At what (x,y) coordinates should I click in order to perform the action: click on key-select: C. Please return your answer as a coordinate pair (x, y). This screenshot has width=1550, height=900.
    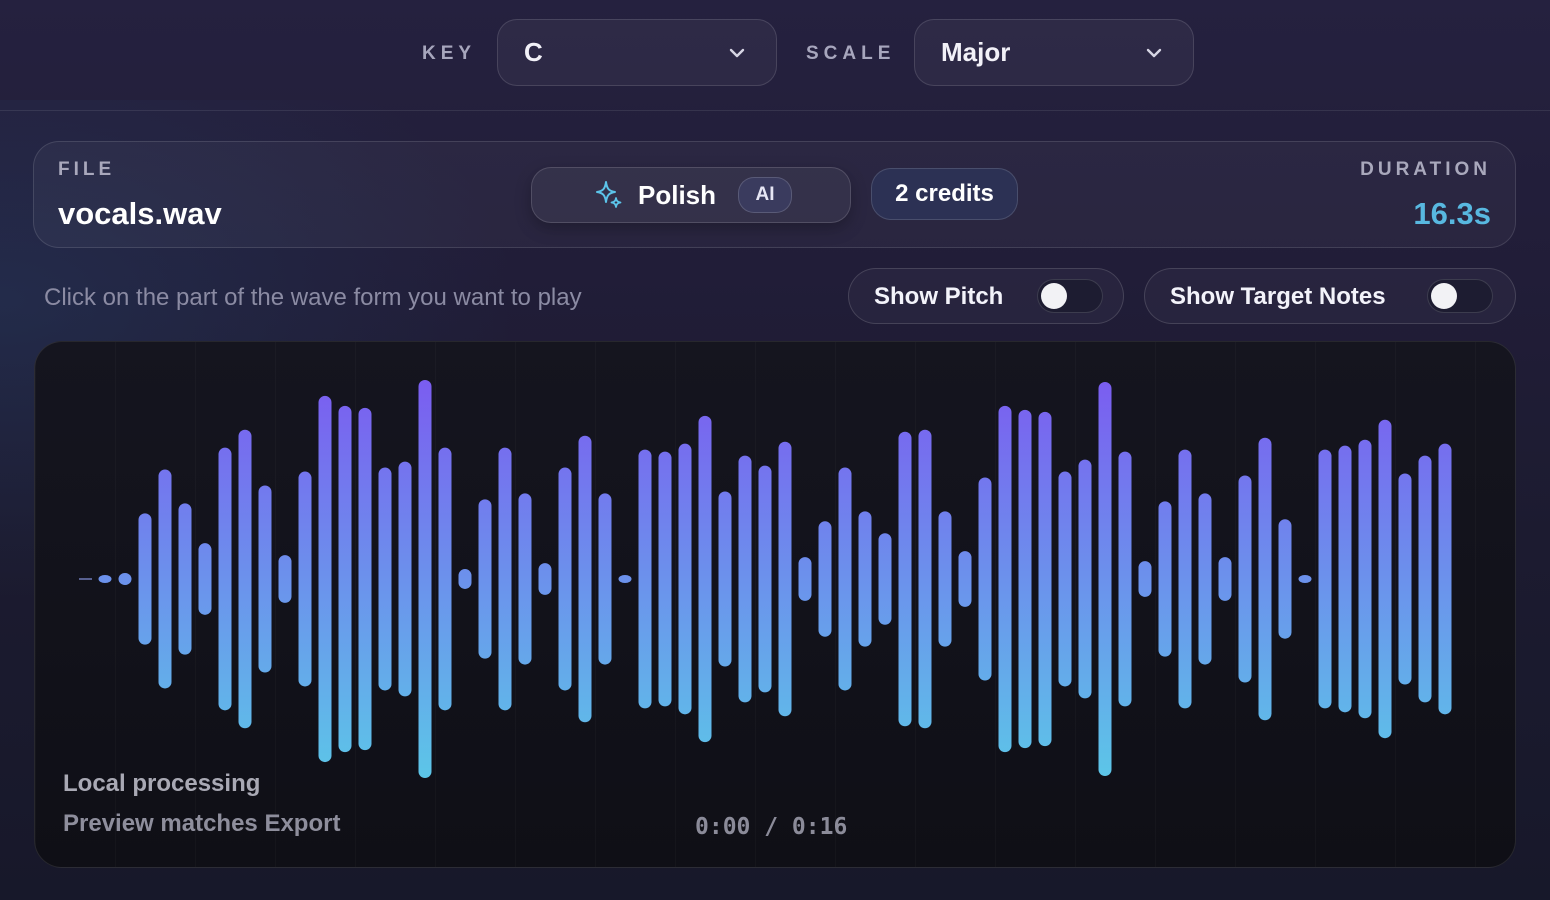
    Looking at the image, I should click on (637, 52).